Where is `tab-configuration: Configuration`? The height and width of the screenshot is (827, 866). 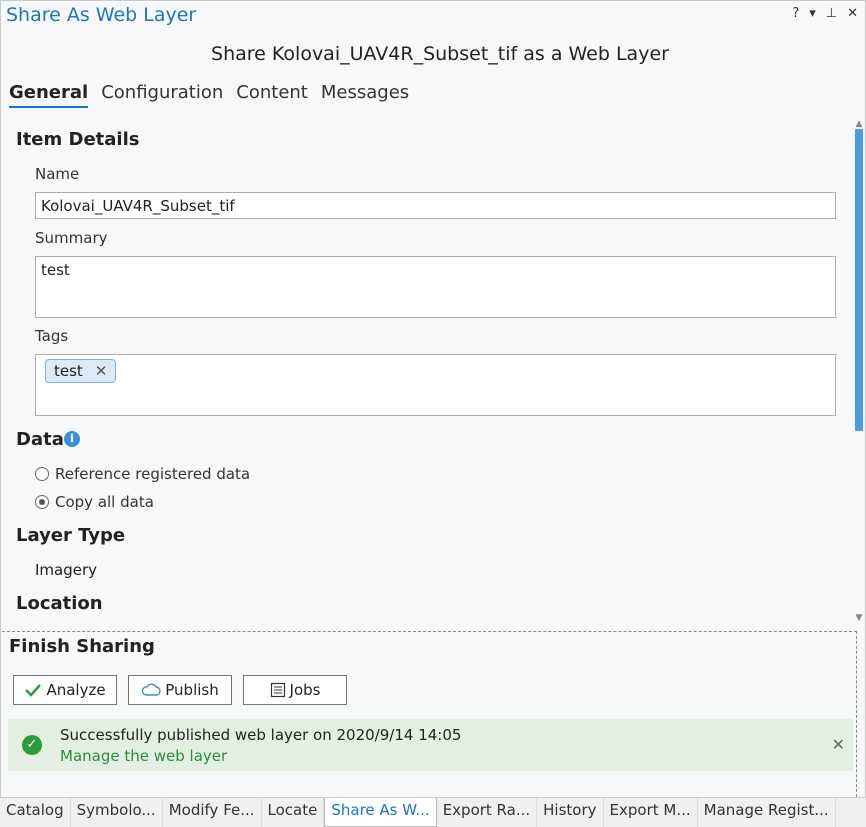
tab-configuration: Configuration is located at coordinates (162, 95).